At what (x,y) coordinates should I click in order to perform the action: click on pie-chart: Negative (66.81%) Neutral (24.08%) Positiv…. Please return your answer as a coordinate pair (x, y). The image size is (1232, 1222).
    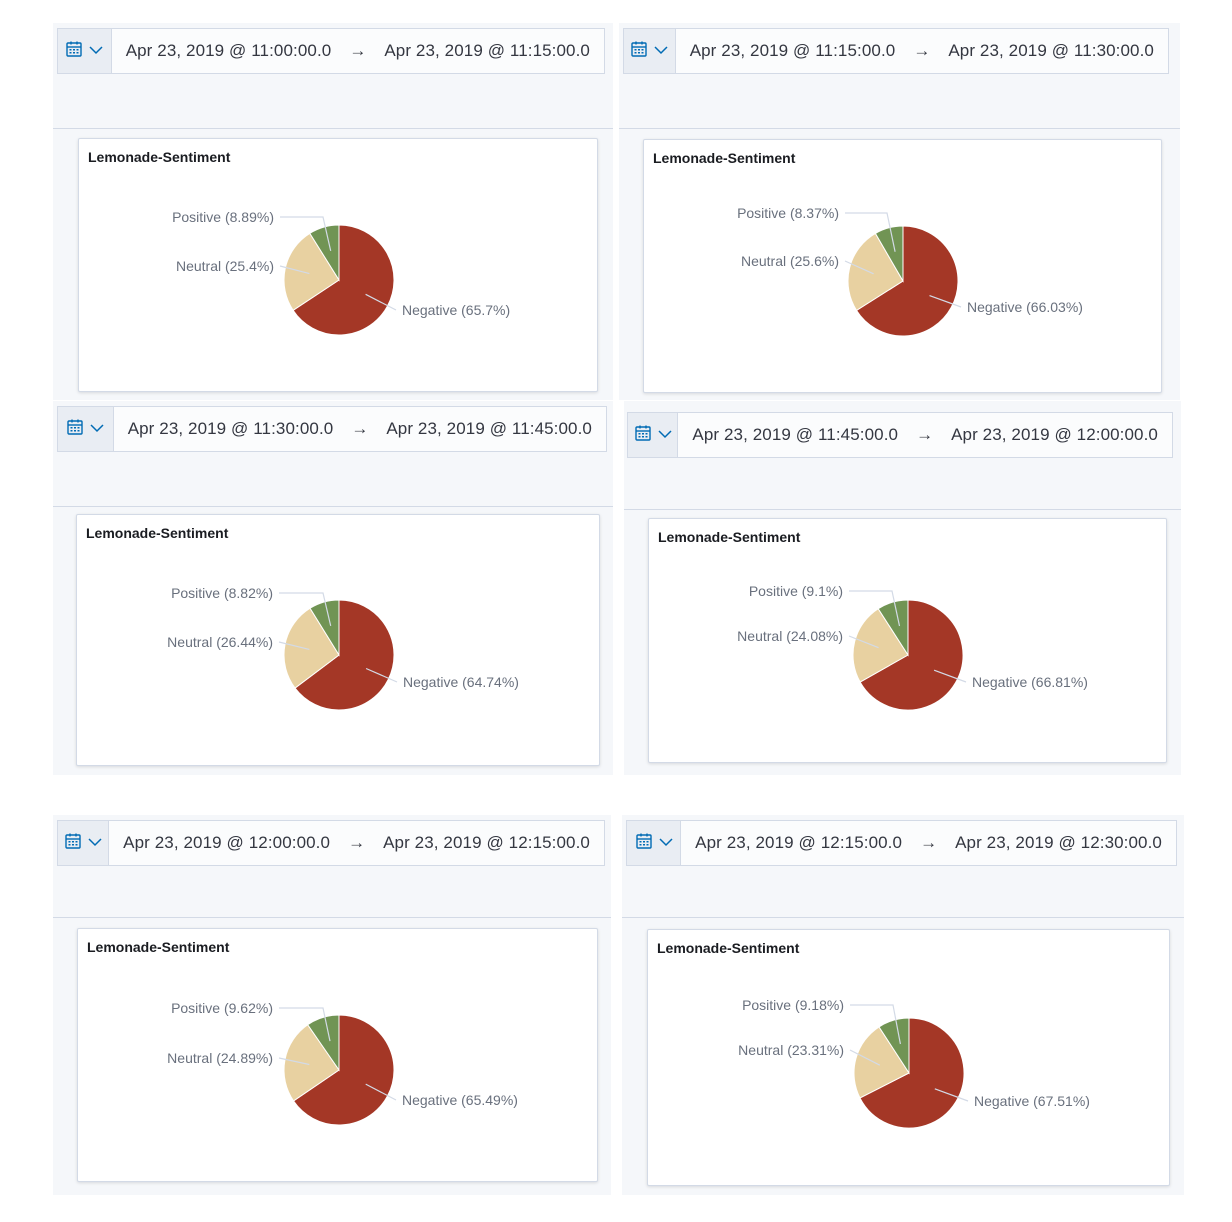
    Looking at the image, I should click on (912, 647).